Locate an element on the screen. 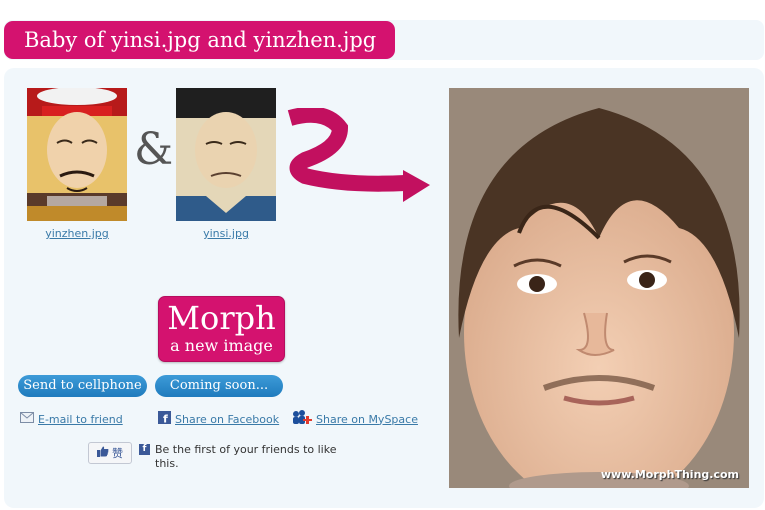 Image resolution: width=765 pixels, height=510 pixels. share-on-facebook-link: f Share on Facebook is located at coordinates (218, 419).